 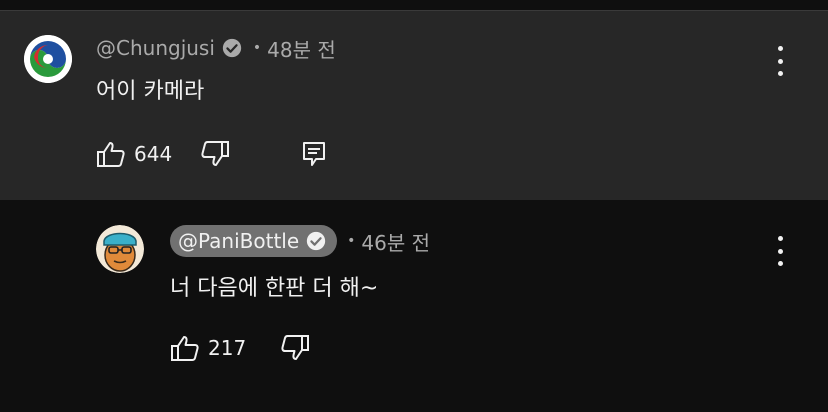 I want to click on comment-actions: 644, so click(x=211, y=154).